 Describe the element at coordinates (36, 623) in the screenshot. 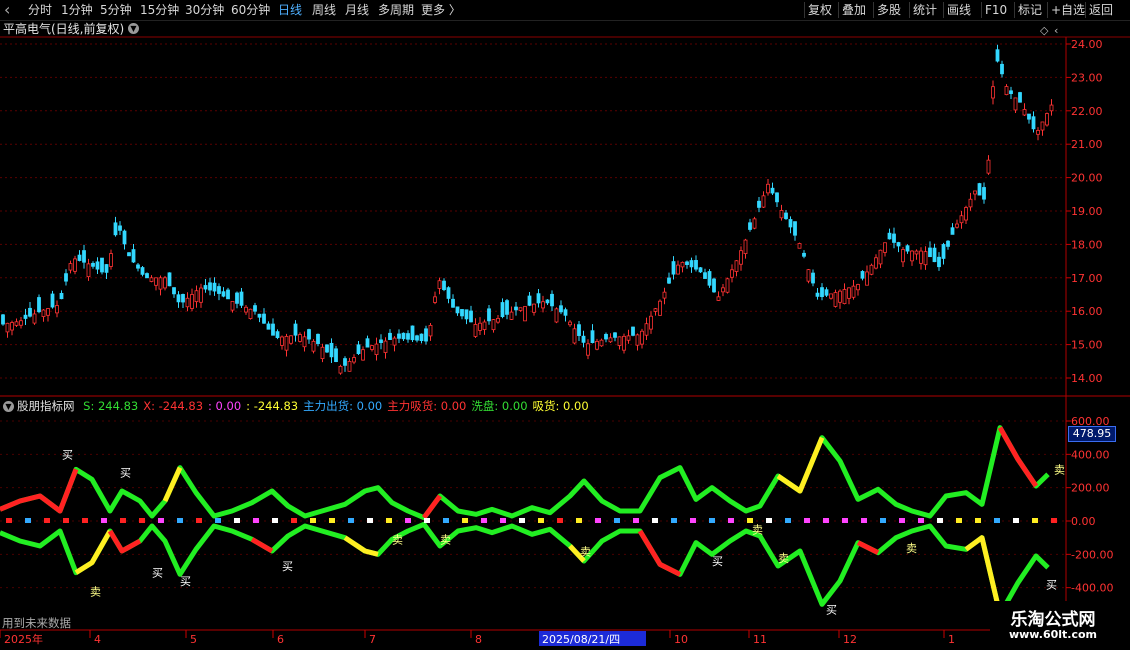

I see `future-data-note: 用到未来数据` at that location.